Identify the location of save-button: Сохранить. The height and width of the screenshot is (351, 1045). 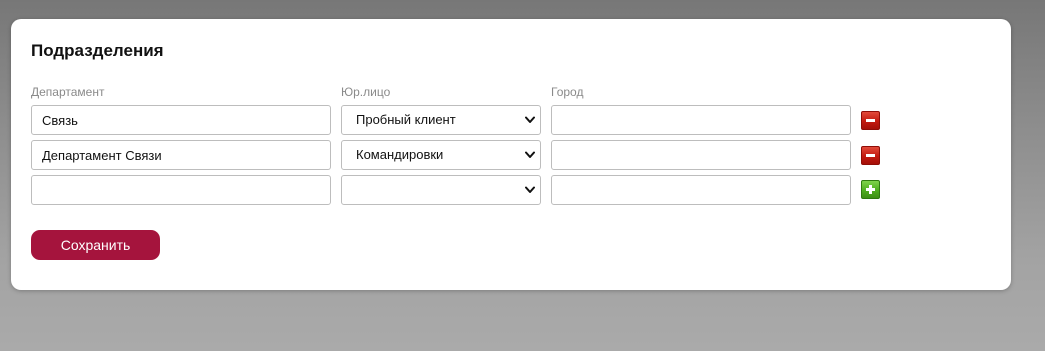
(95, 245).